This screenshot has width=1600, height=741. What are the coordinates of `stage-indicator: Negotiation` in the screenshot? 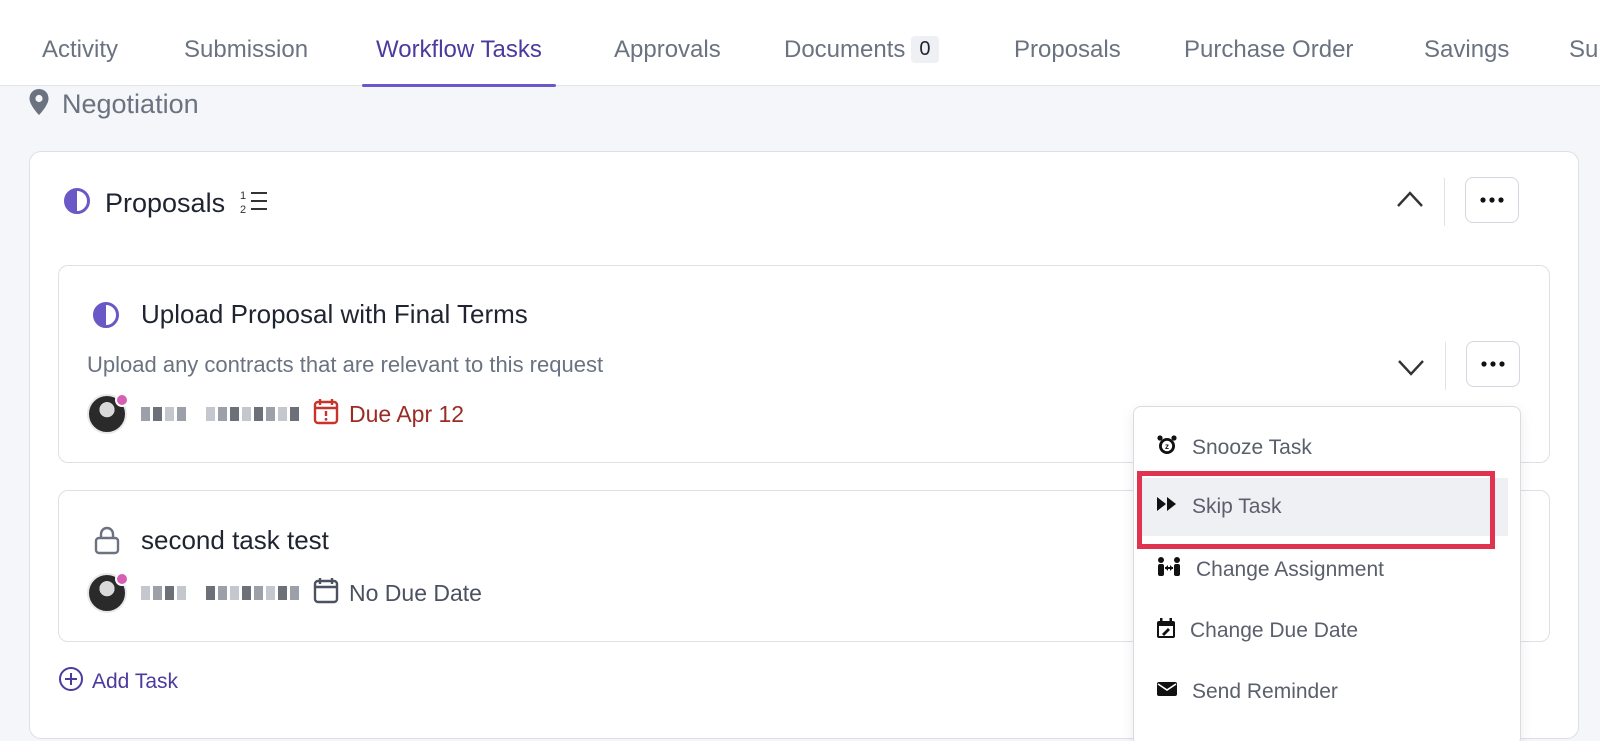 It's located at (113, 104).